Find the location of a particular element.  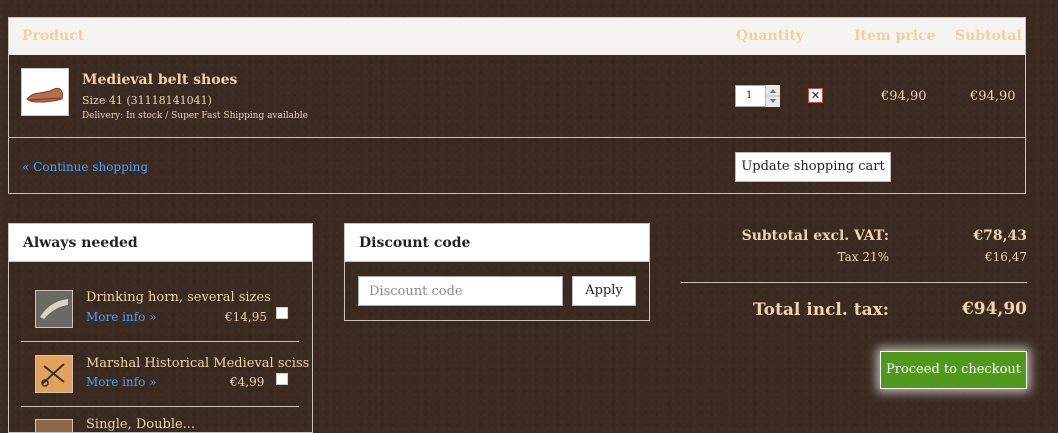

discount-code-input: Discount code is located at coordinates (460, 291).